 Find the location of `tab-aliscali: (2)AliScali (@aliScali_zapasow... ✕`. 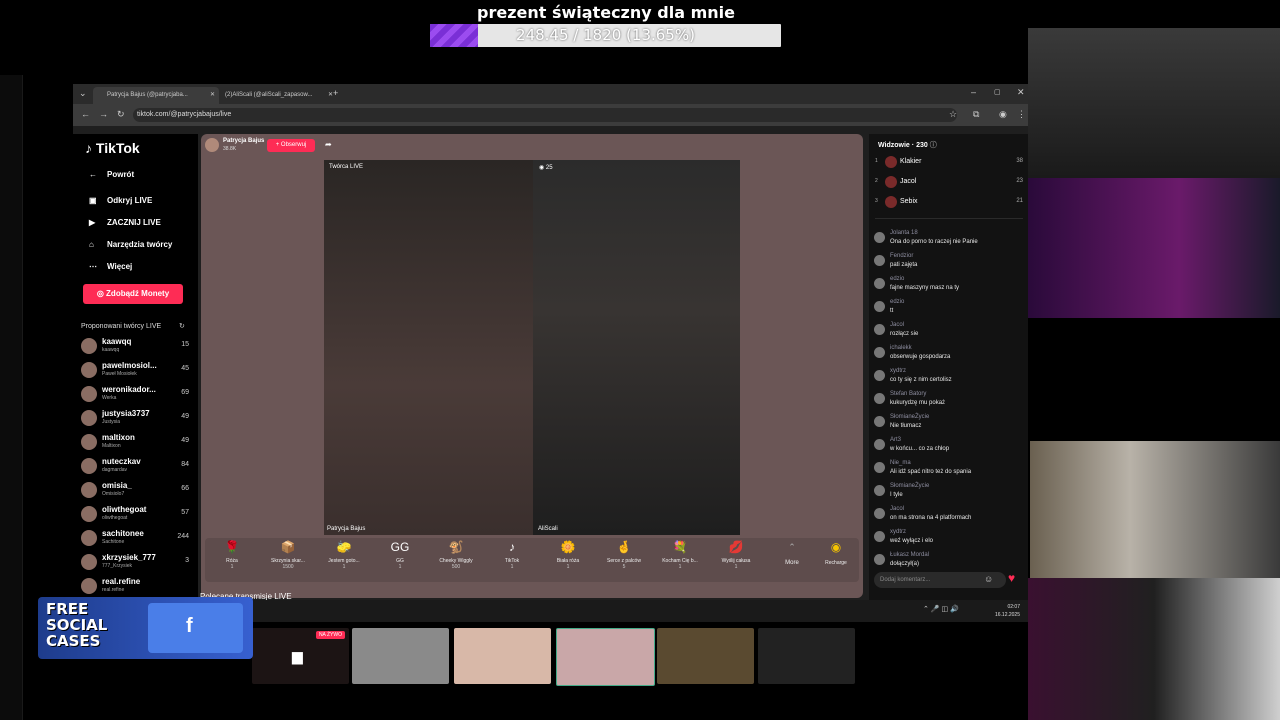

tab-aliscali: (2)AliScali (@aliScali_zapasow... ✕ is located at coordinates (274, 95).